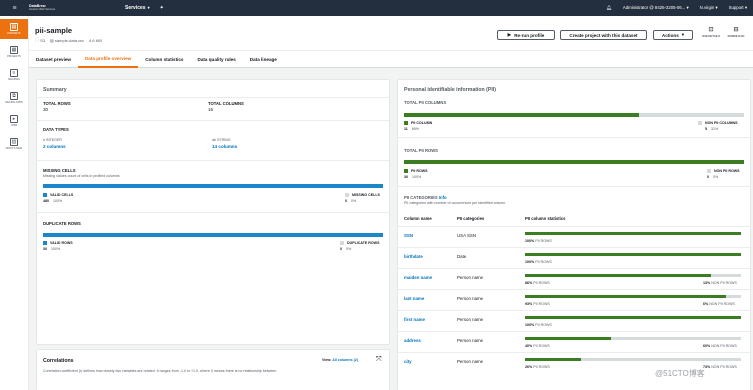 The width and height of the screenshot is (753, 390). I want to click on page-title: pii-sample, so click(54, 30).